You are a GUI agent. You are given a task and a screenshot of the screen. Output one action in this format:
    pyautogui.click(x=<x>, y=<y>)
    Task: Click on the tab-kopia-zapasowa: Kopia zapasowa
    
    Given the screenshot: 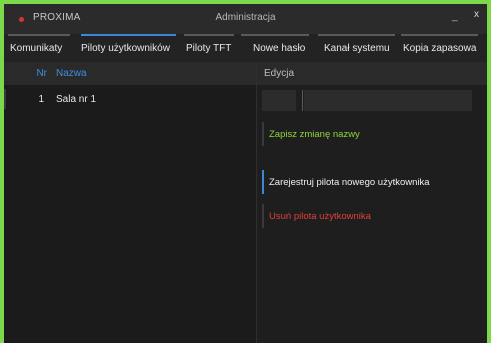 What is the action you would take?
    pyautogui.click(x=439, y=48)
    